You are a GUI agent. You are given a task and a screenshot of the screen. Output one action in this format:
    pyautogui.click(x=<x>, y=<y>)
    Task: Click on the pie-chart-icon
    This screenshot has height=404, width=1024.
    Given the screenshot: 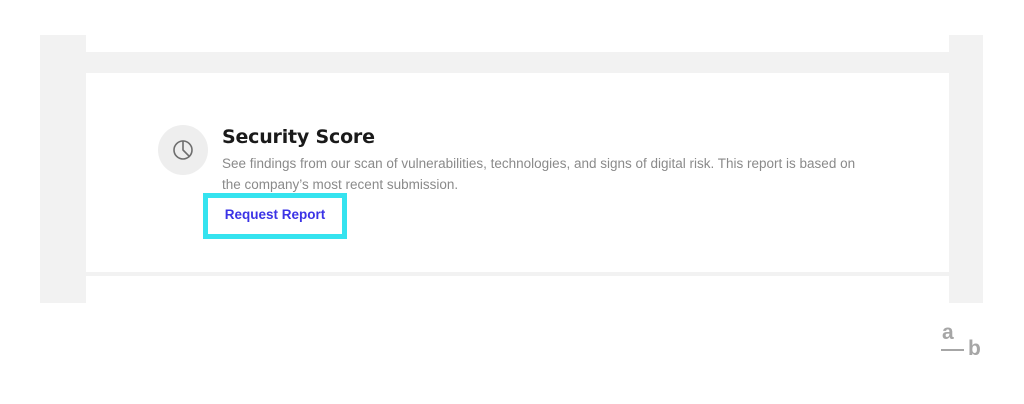 What is the action you would take?
    pyautogui.click(x=183, y=150)
    